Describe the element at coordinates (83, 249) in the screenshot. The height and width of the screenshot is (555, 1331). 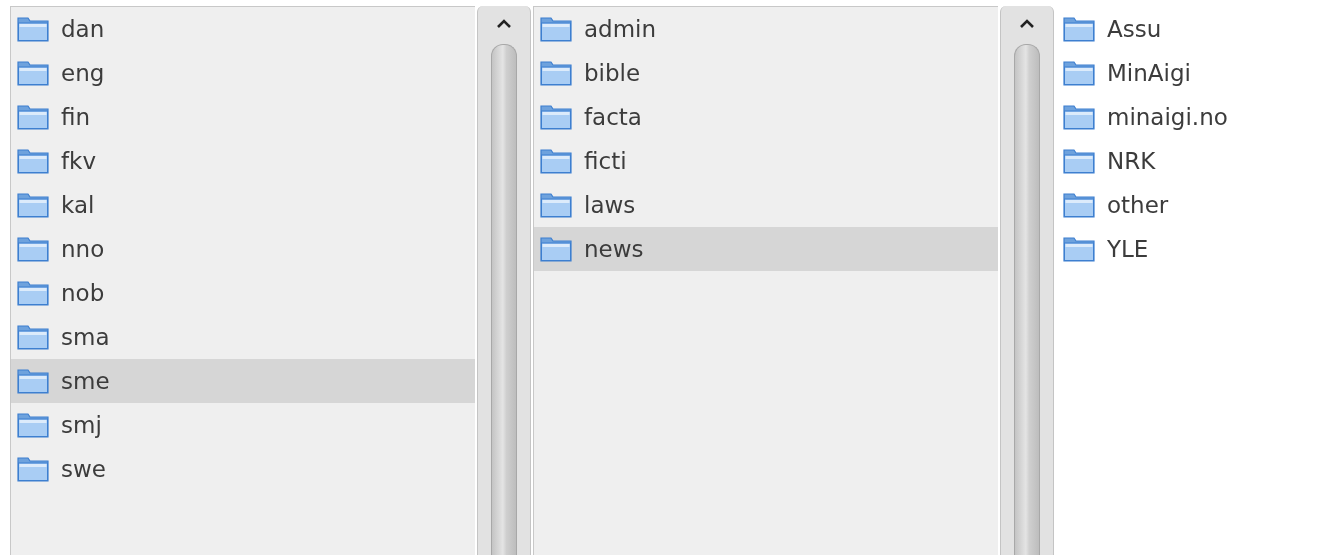
I see `folder-name: nno` at that location.